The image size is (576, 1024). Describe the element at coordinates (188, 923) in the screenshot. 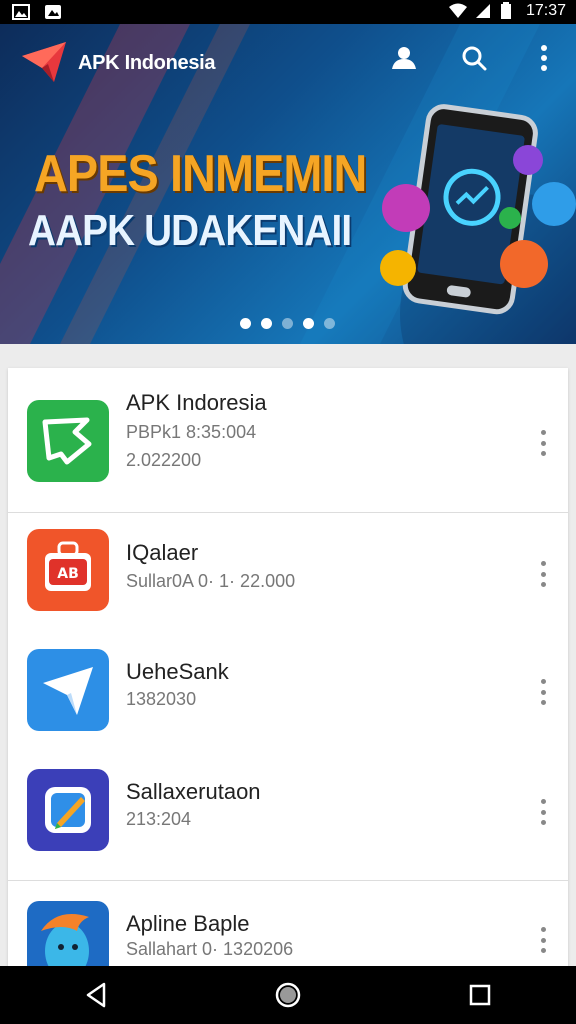

I see `app-name: Apline Baple` at that location.